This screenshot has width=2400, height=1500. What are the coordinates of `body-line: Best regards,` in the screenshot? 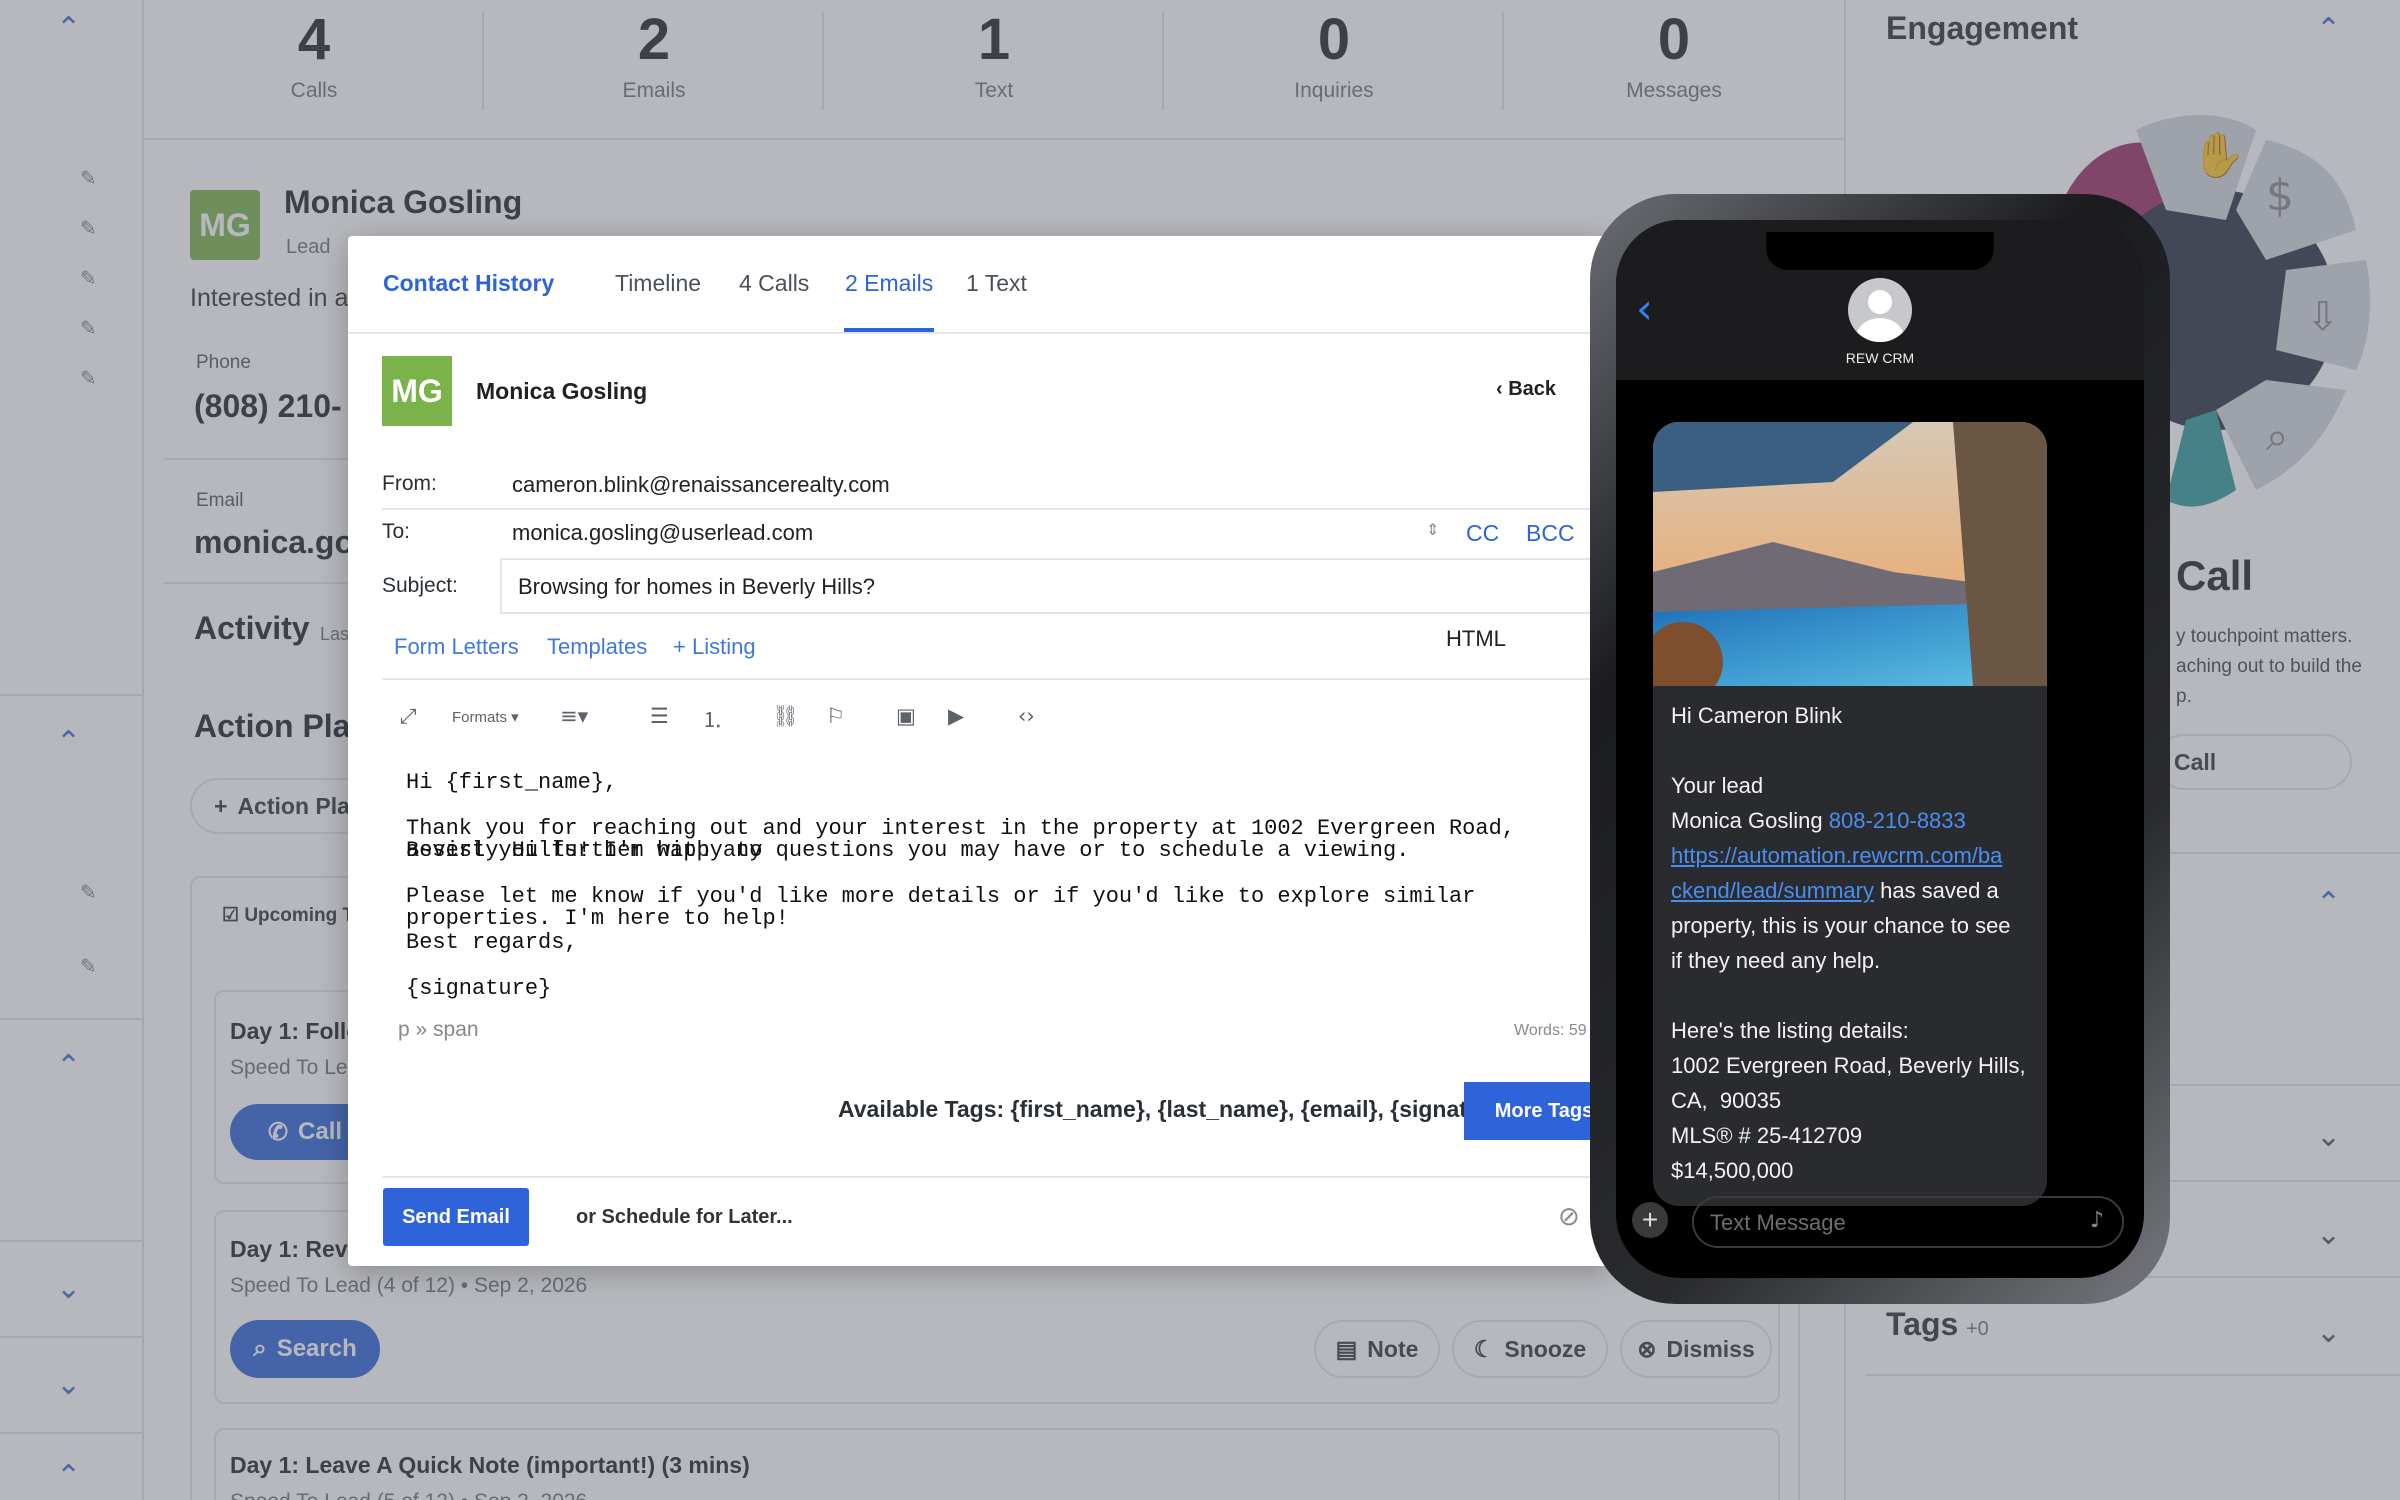 It's located at (492, 942).